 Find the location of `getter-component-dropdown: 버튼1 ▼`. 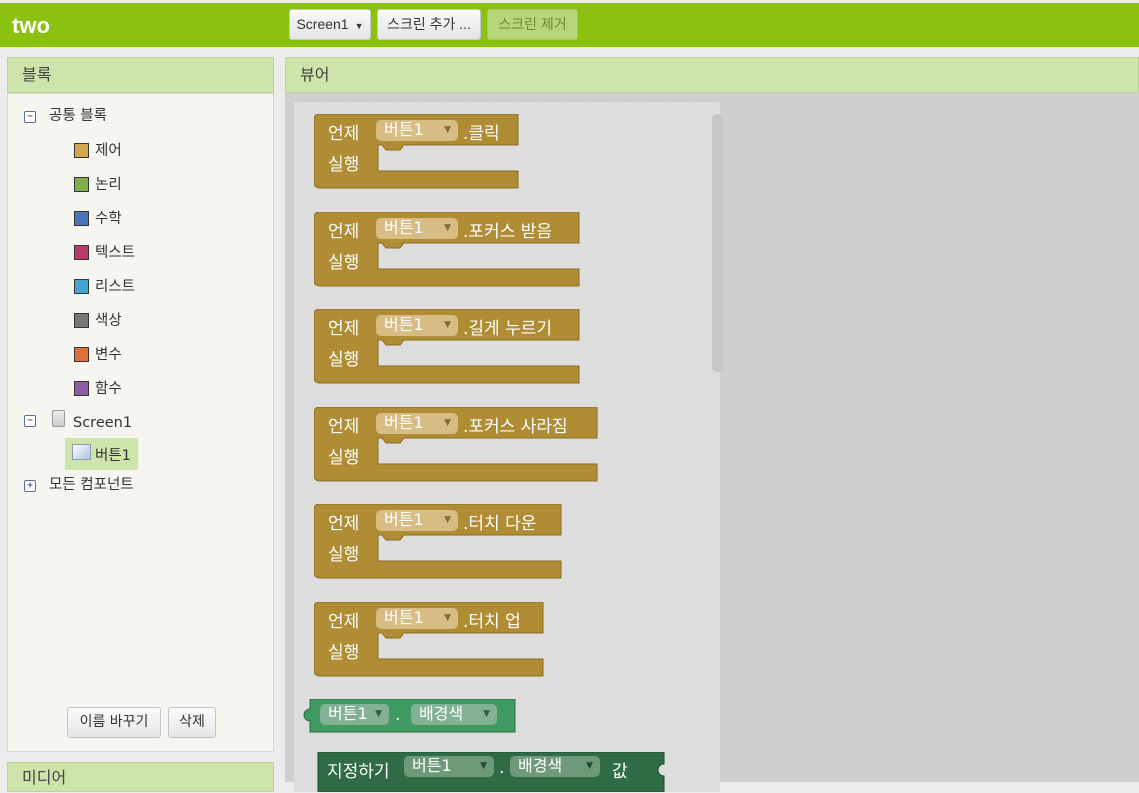

getter-component-dropdown: 버튼1 ▼ is located at coordinates (354, 714).